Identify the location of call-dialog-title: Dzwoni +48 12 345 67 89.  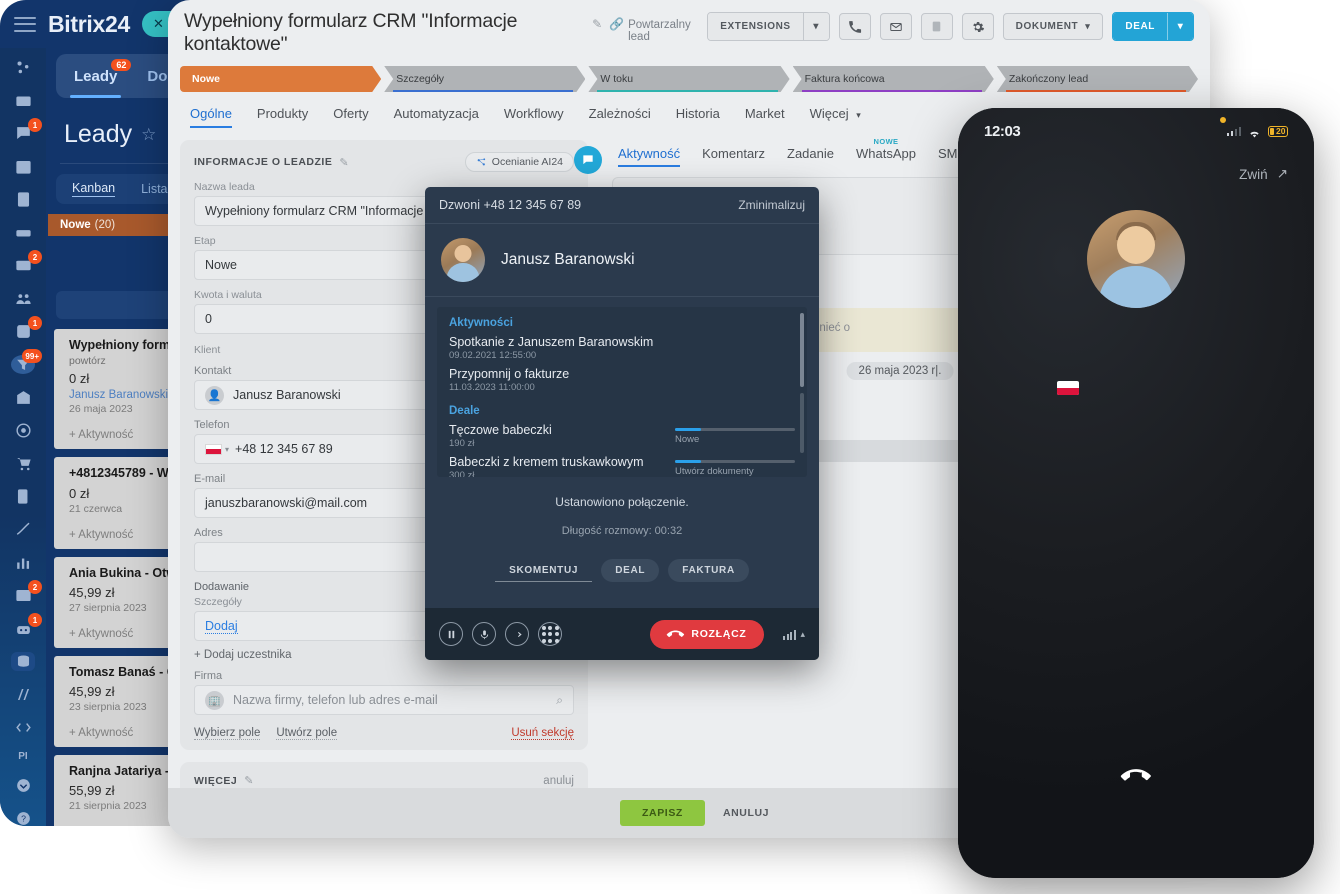
(510, 205).